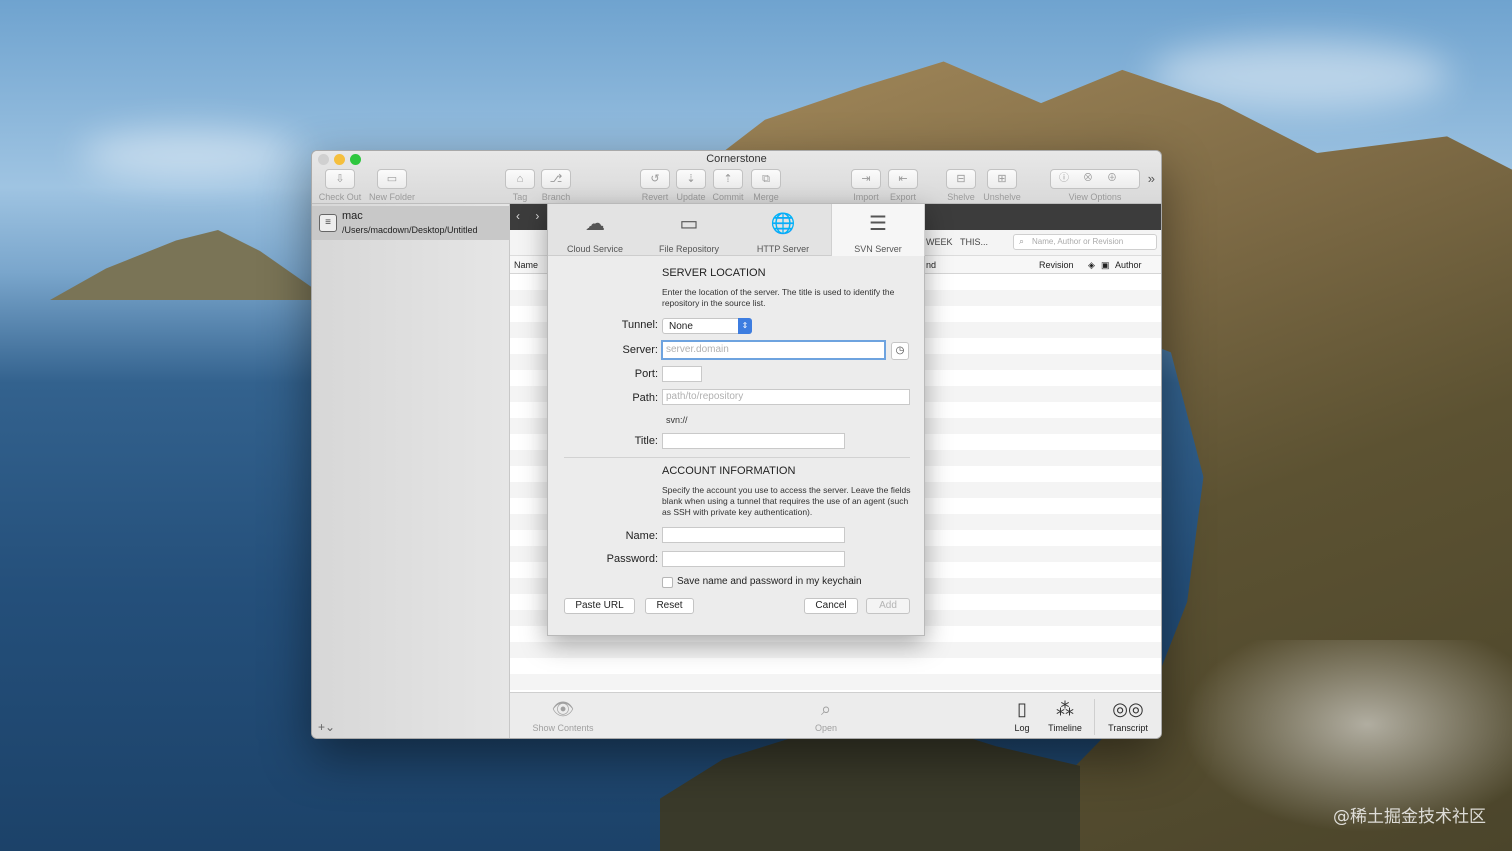 This screenshot has height=851, width=1512. Describe the element at coordinates (900, 351) in the screenshot. I see `history-icon: ◷` at that location.